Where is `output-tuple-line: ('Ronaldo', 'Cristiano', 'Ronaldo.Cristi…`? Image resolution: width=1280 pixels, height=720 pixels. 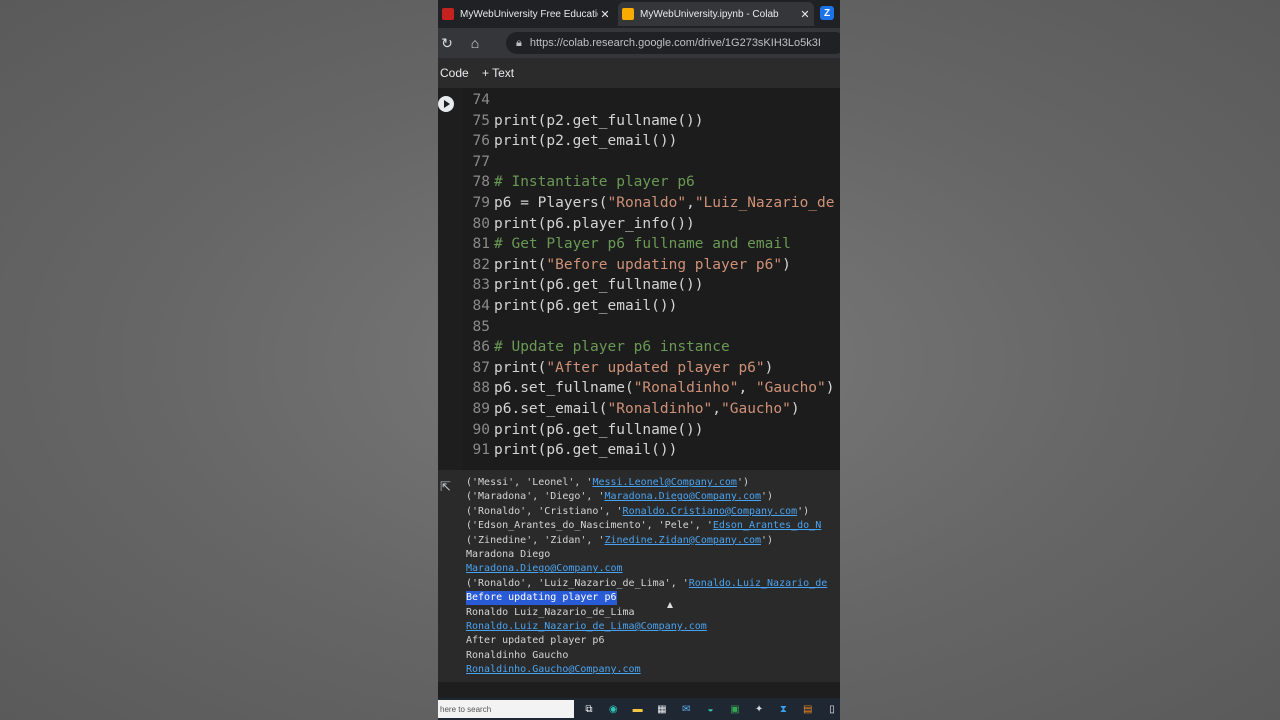
output-tuple-line: ('Ronaldo', 'Cristiano', 'Ronaldo.Cristi… is located at coordinates (637, 512).